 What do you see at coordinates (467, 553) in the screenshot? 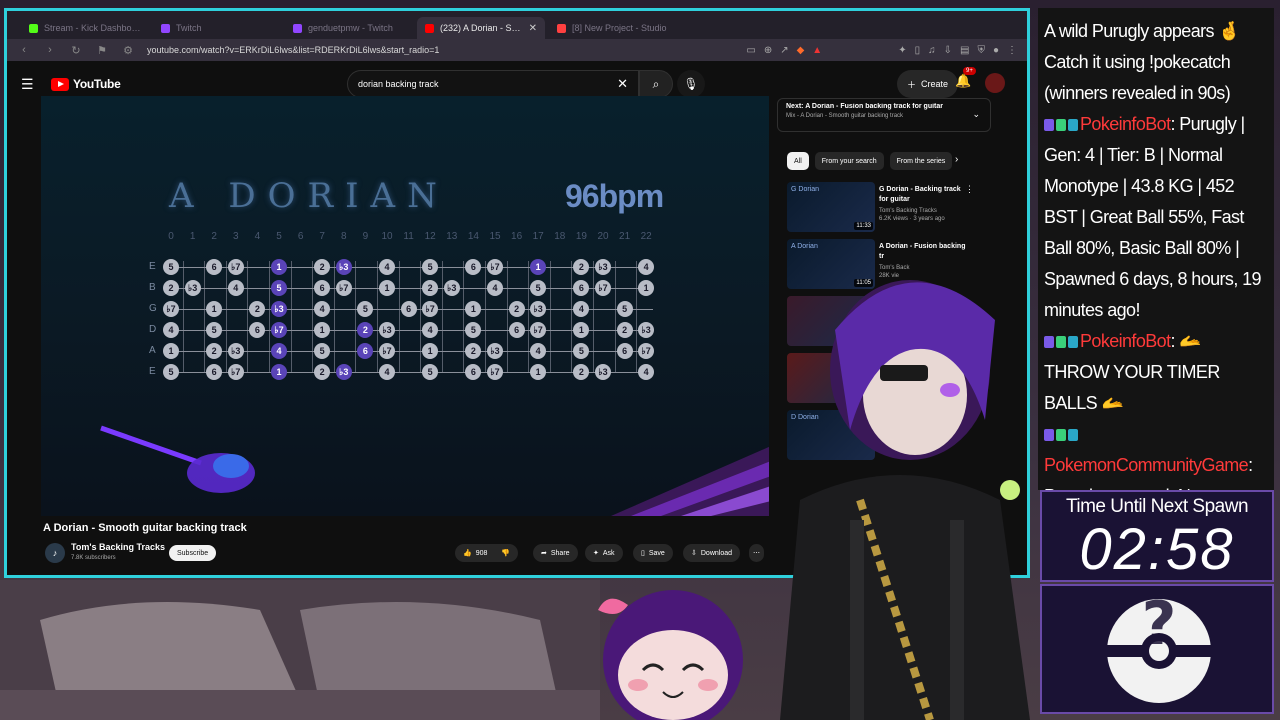
I see `thumbs-up-icon: 👍` at bounding box center [467, 553].